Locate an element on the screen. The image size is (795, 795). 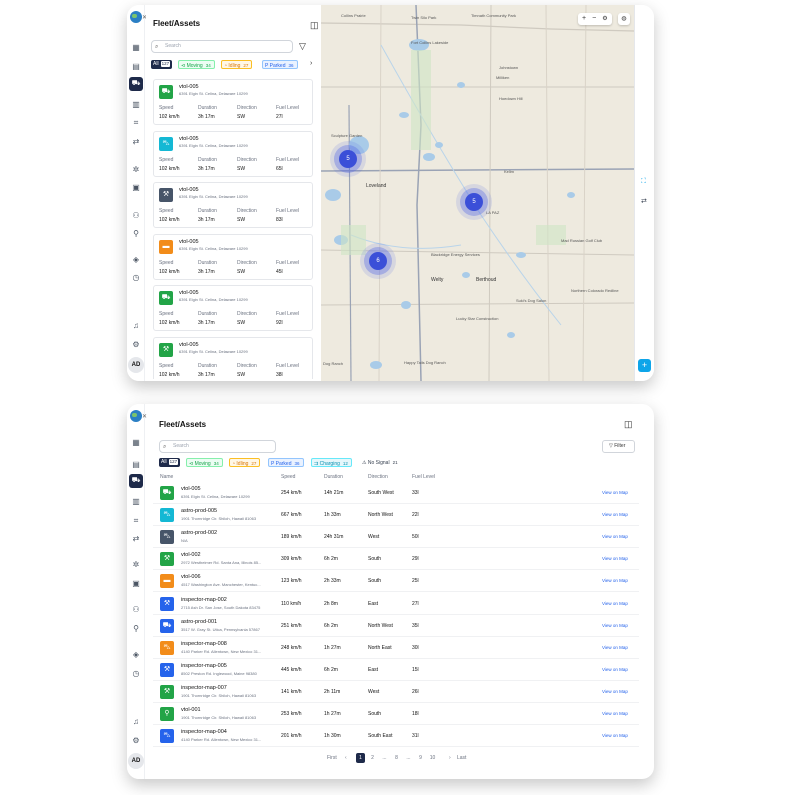
filter-button: ▽ Filter is located at coordinates (618, 446).